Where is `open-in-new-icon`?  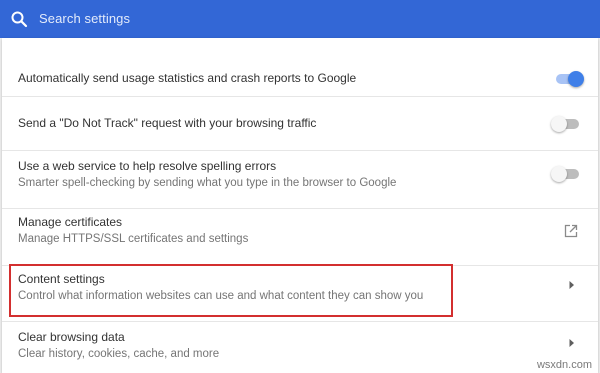 open-in-new-icon is located at coordinates (571, 231).